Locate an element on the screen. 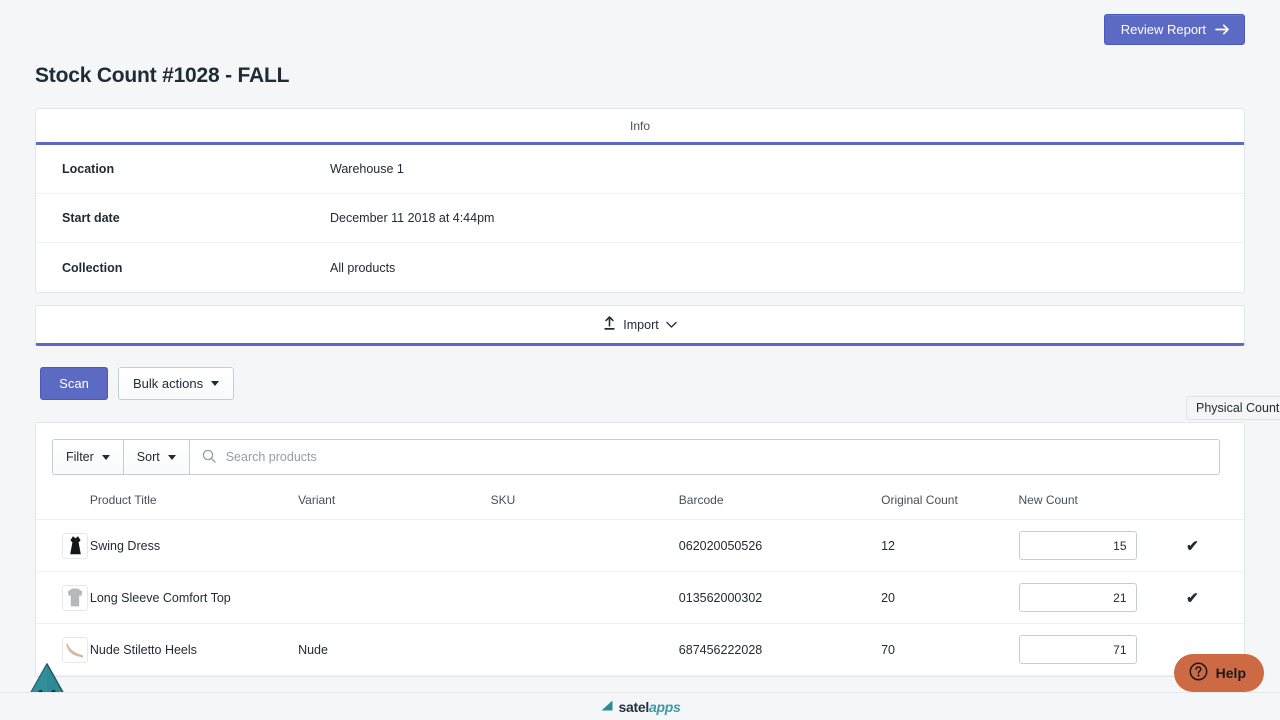 The image size is (1280, 720). filter-button: Filter is located at coordinates (88, 457).